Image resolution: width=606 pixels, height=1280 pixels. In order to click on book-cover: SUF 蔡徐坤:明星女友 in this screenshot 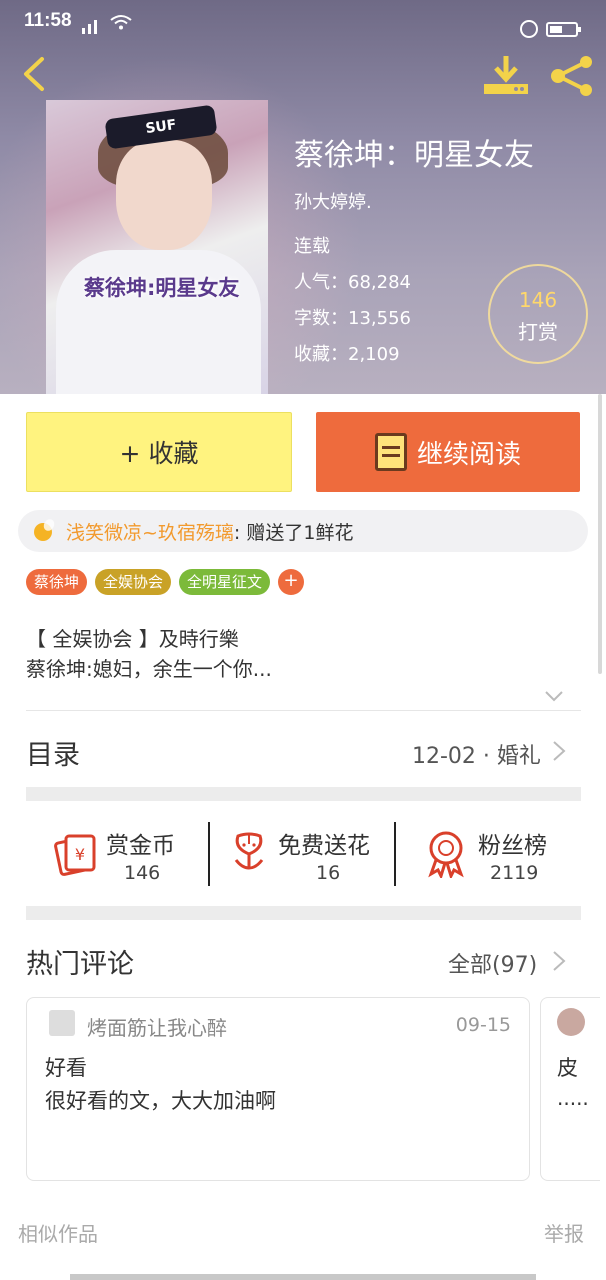, I will do `click(157, 247)`.